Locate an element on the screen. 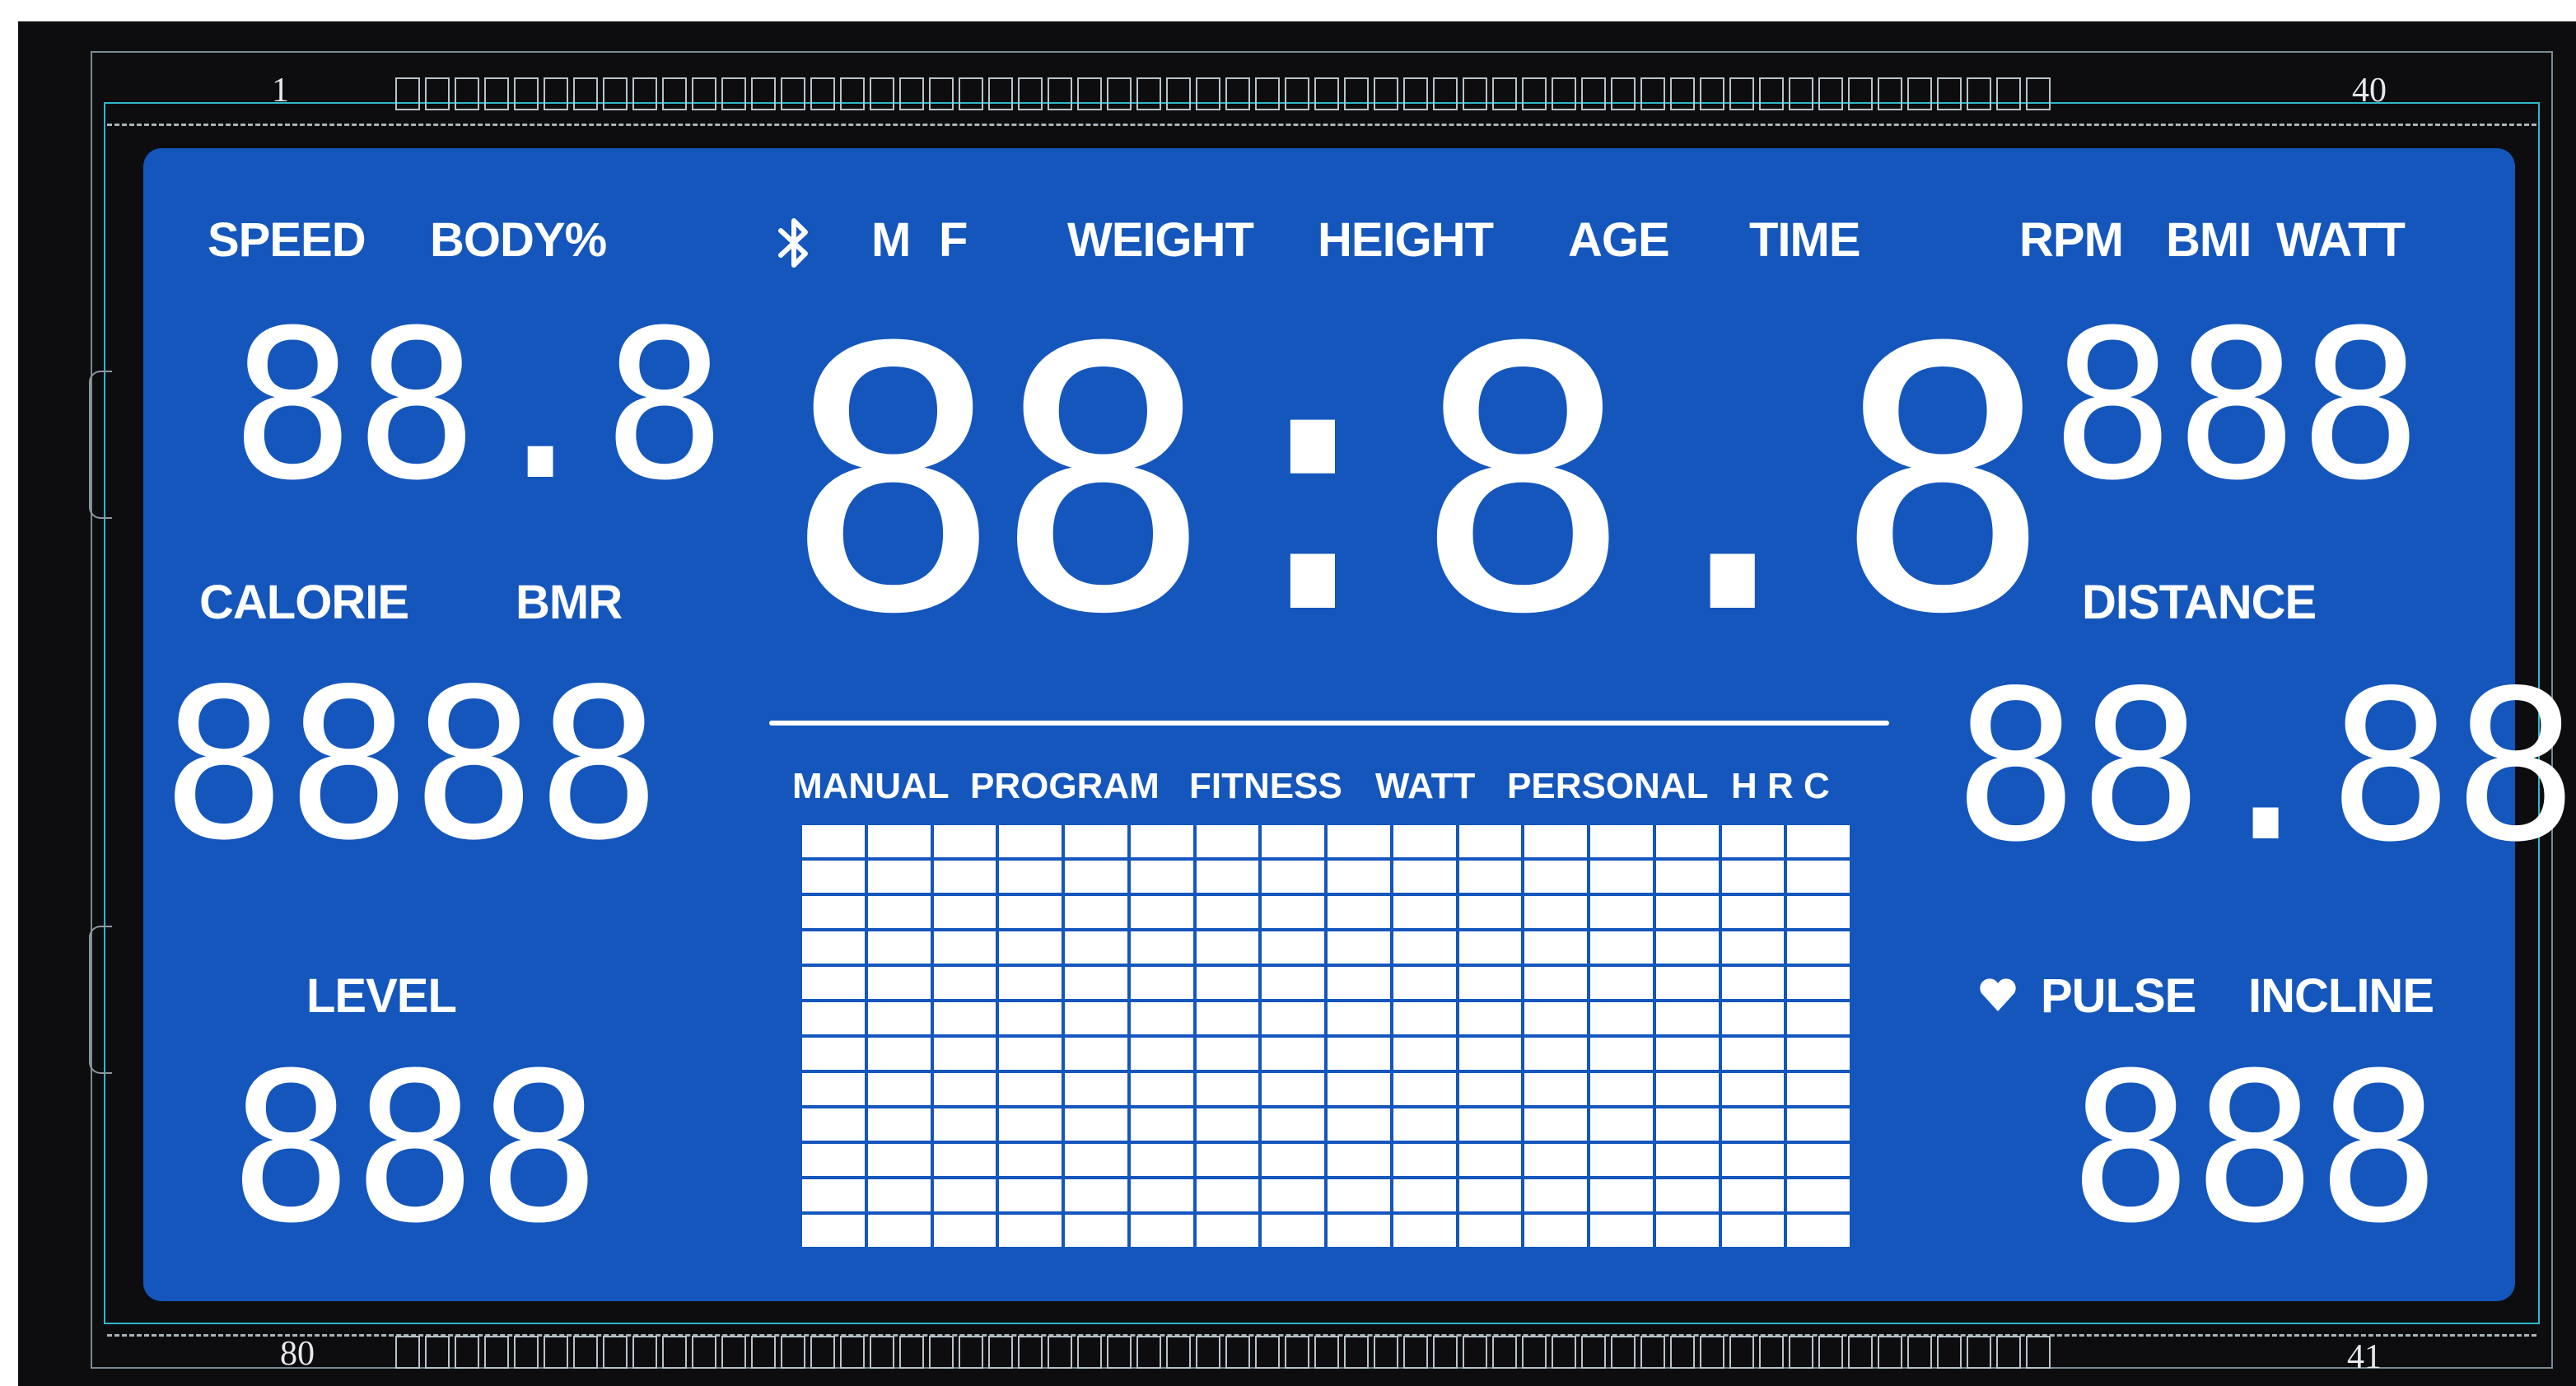 The image size is (2576, 1386). pin-label-80: 80 is located at coordinates (297, 1354).